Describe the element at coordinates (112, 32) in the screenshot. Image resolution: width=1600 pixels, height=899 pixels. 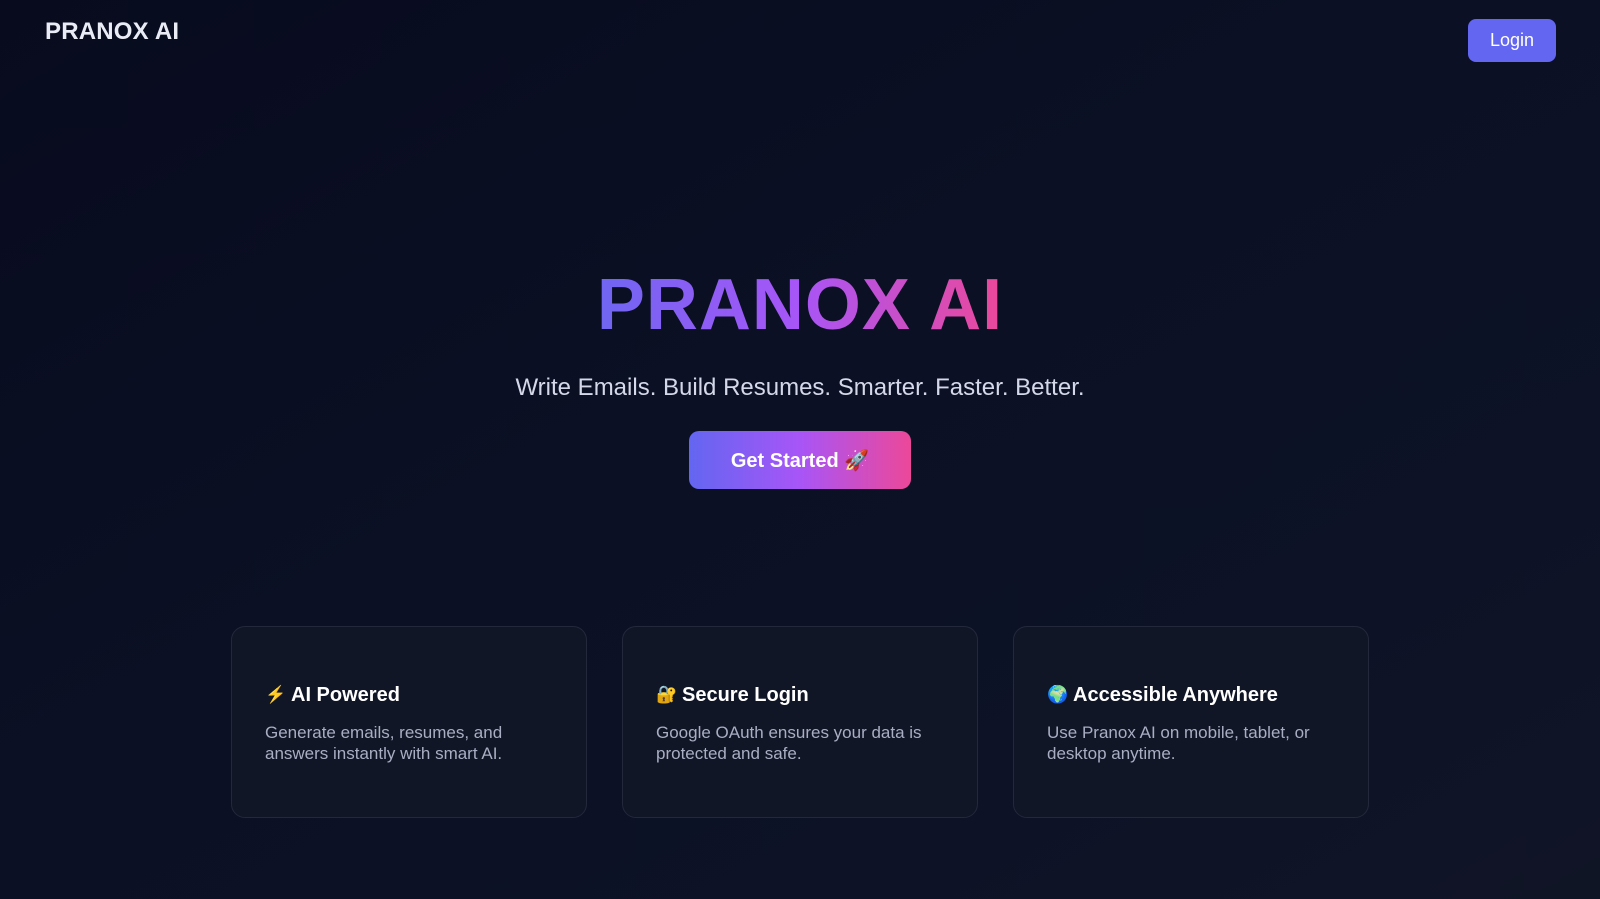
I see `brand-logo: PRANOX AI` at that location.